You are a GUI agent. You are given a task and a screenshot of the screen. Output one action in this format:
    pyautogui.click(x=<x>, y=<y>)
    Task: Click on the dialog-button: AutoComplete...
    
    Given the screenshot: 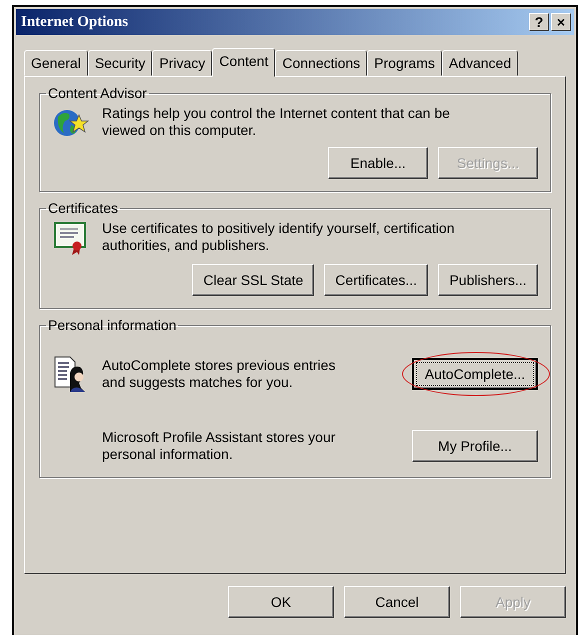 What is the action you would take?
    pyautogui.click(x=475, y=374)
    